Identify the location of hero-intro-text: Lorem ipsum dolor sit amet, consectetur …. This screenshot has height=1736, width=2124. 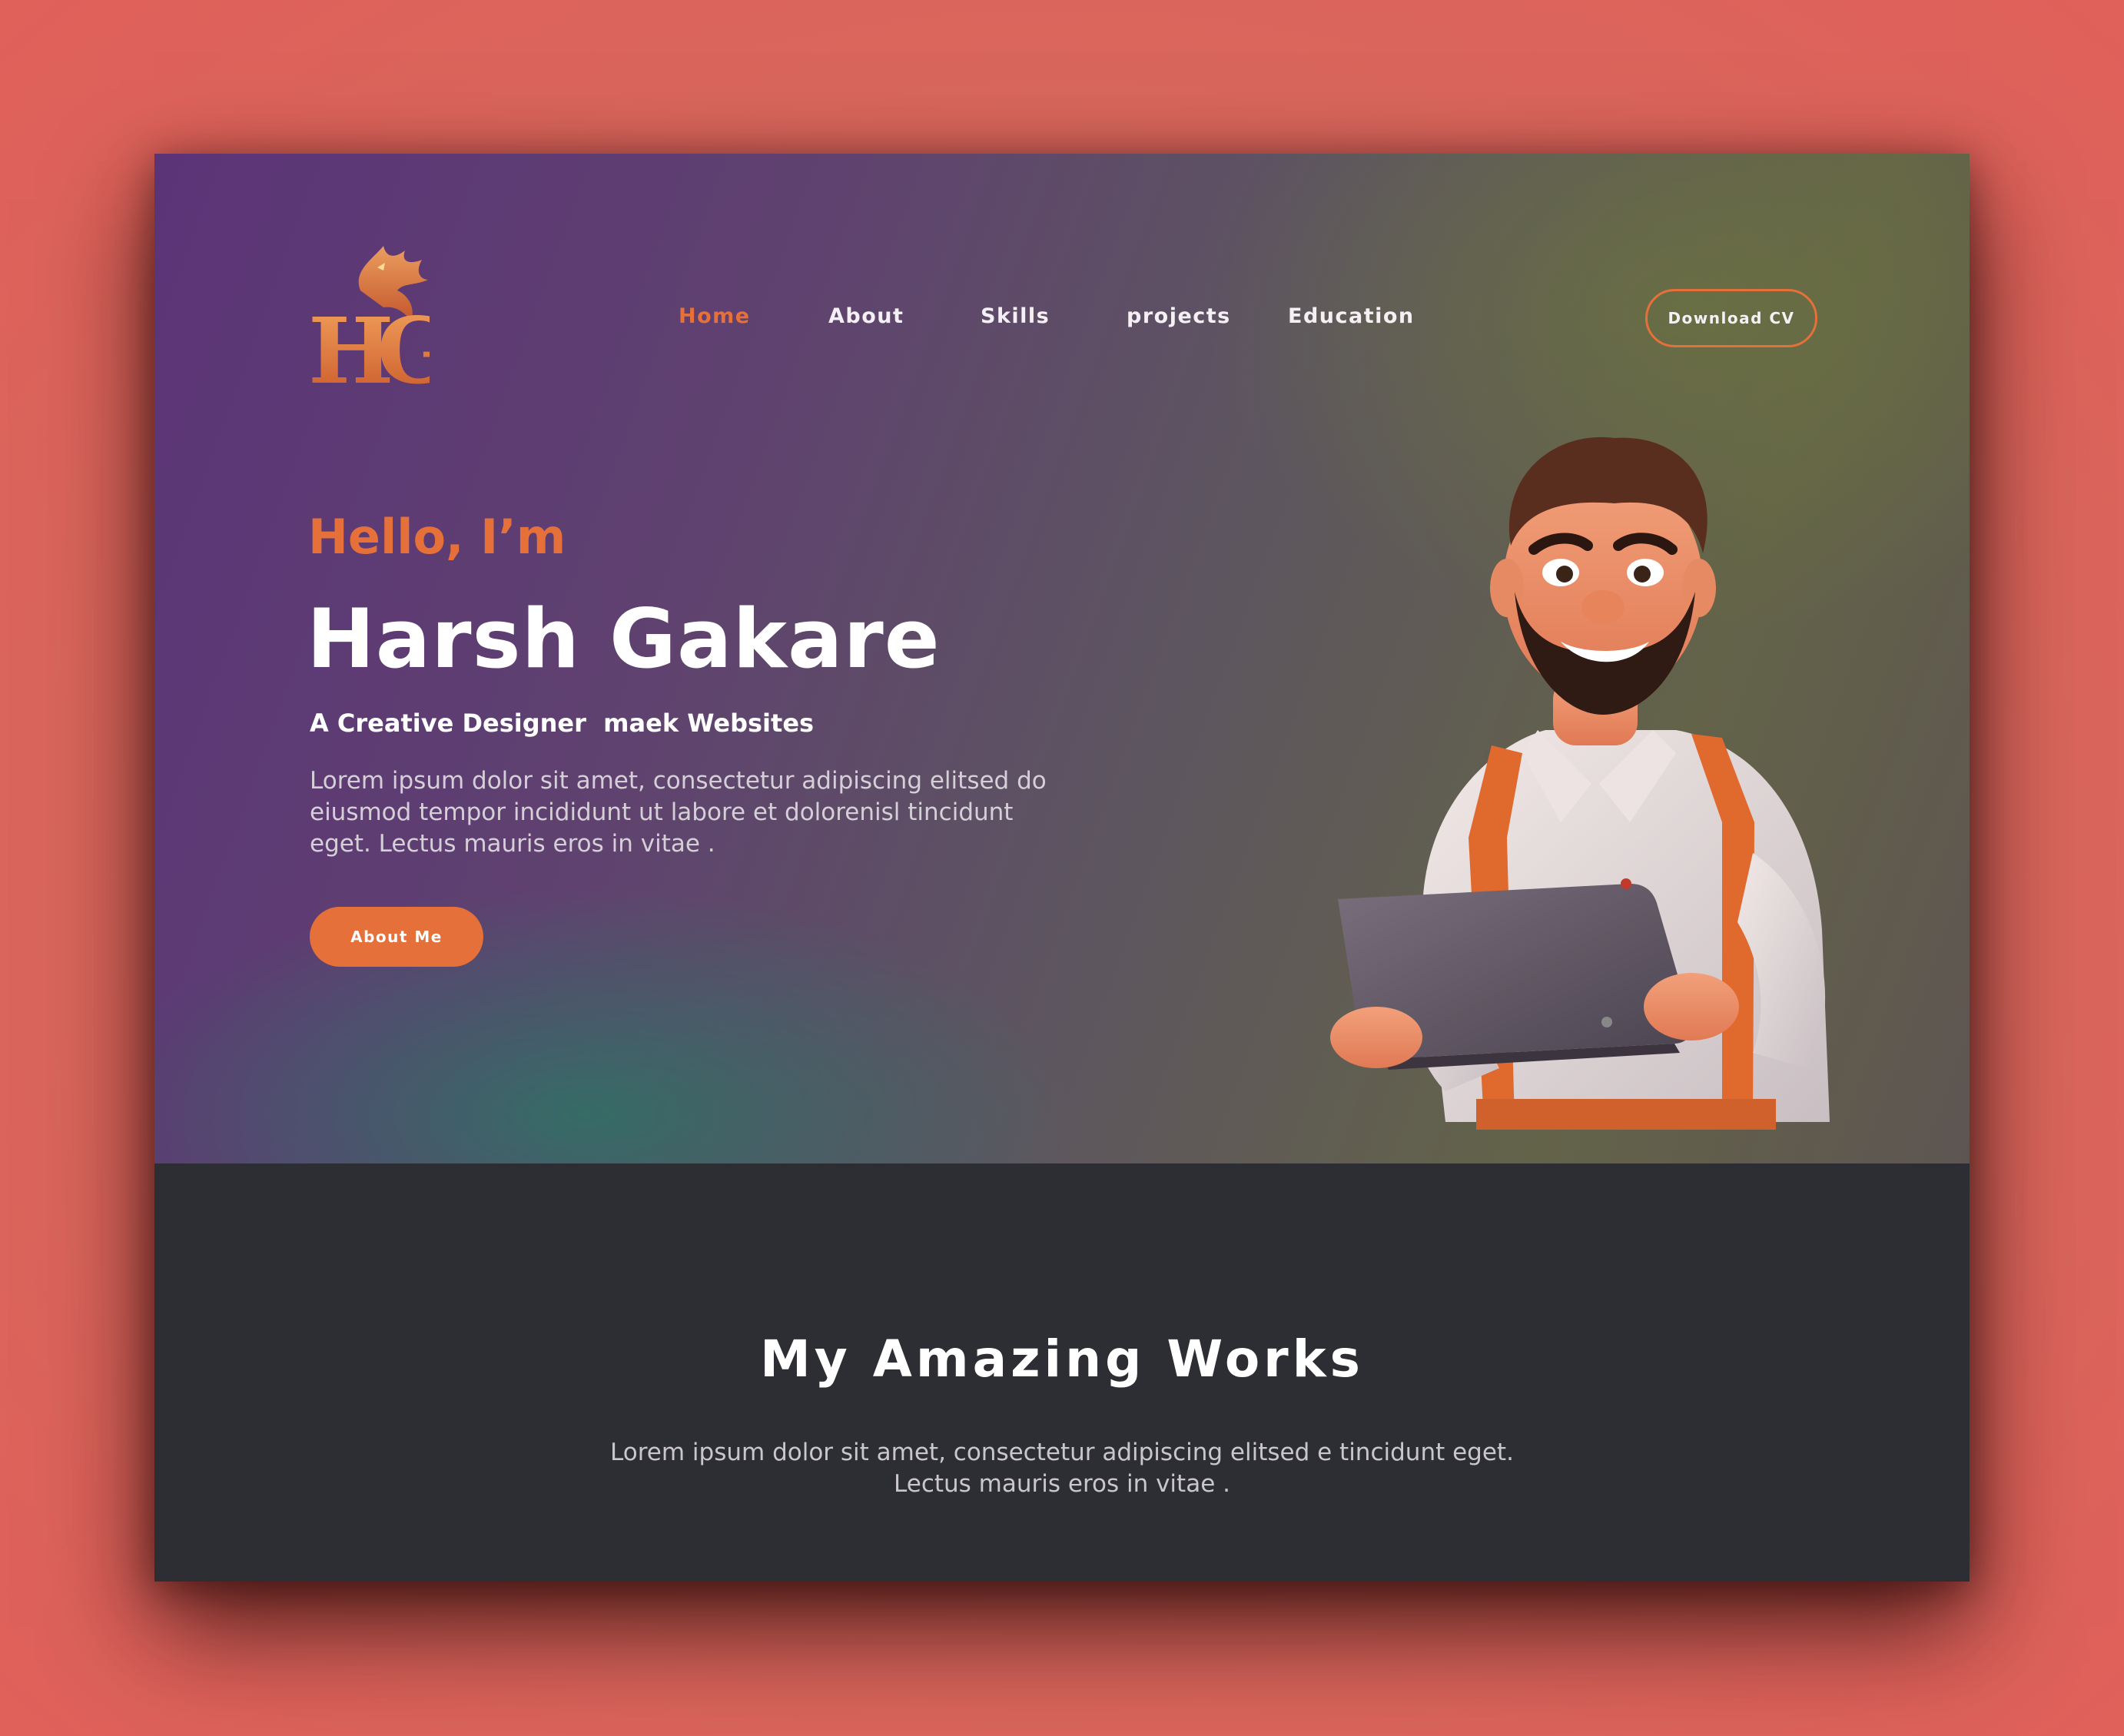
(678, 813).